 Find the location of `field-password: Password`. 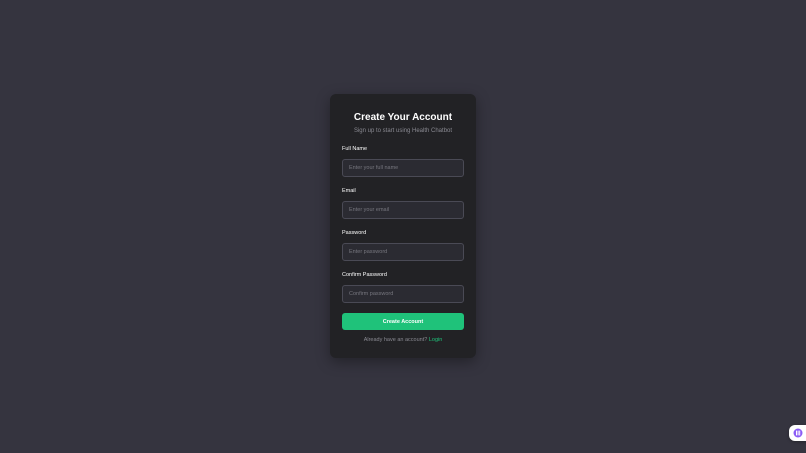

field-password: Password is located at coordinates (403, 245).